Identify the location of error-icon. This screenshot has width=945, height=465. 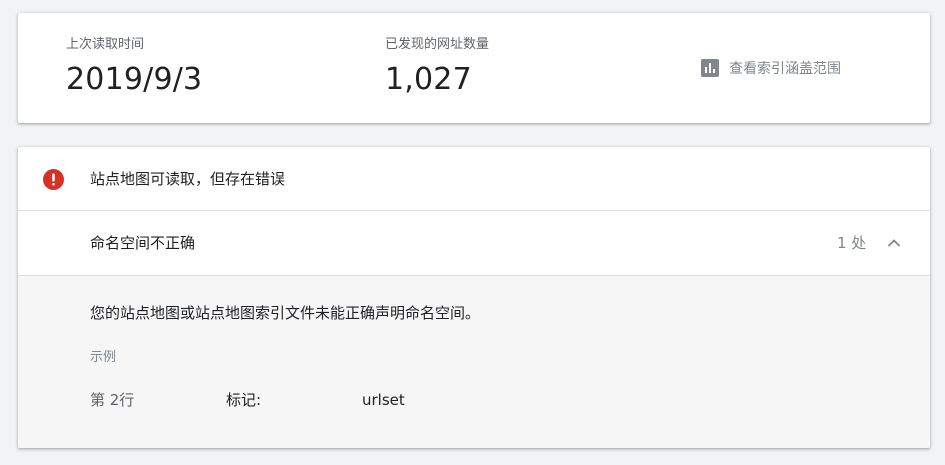
(53, 179).